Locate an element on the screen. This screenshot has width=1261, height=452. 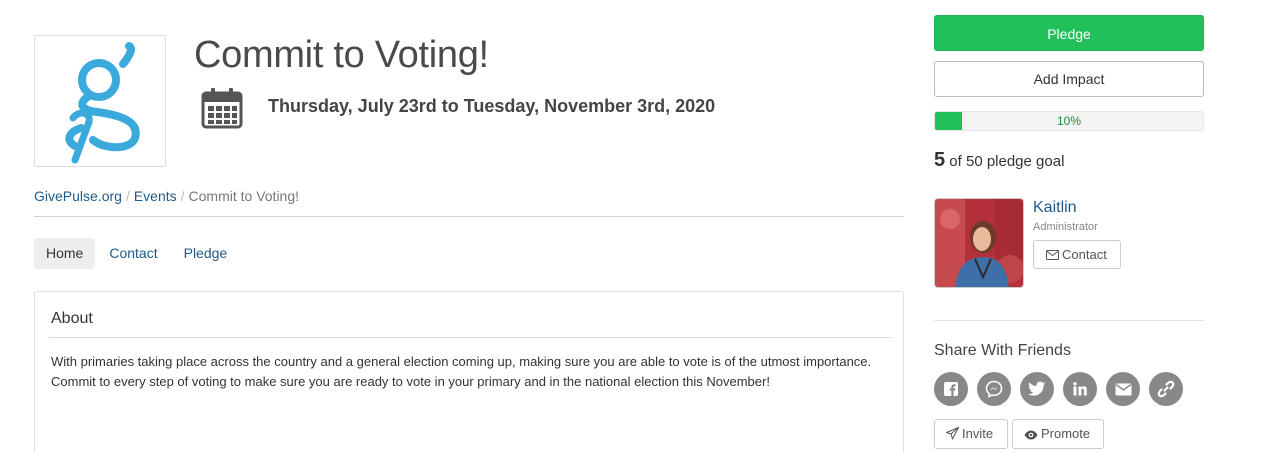
promote-button: Promote is located at coordinates (1058, 434).